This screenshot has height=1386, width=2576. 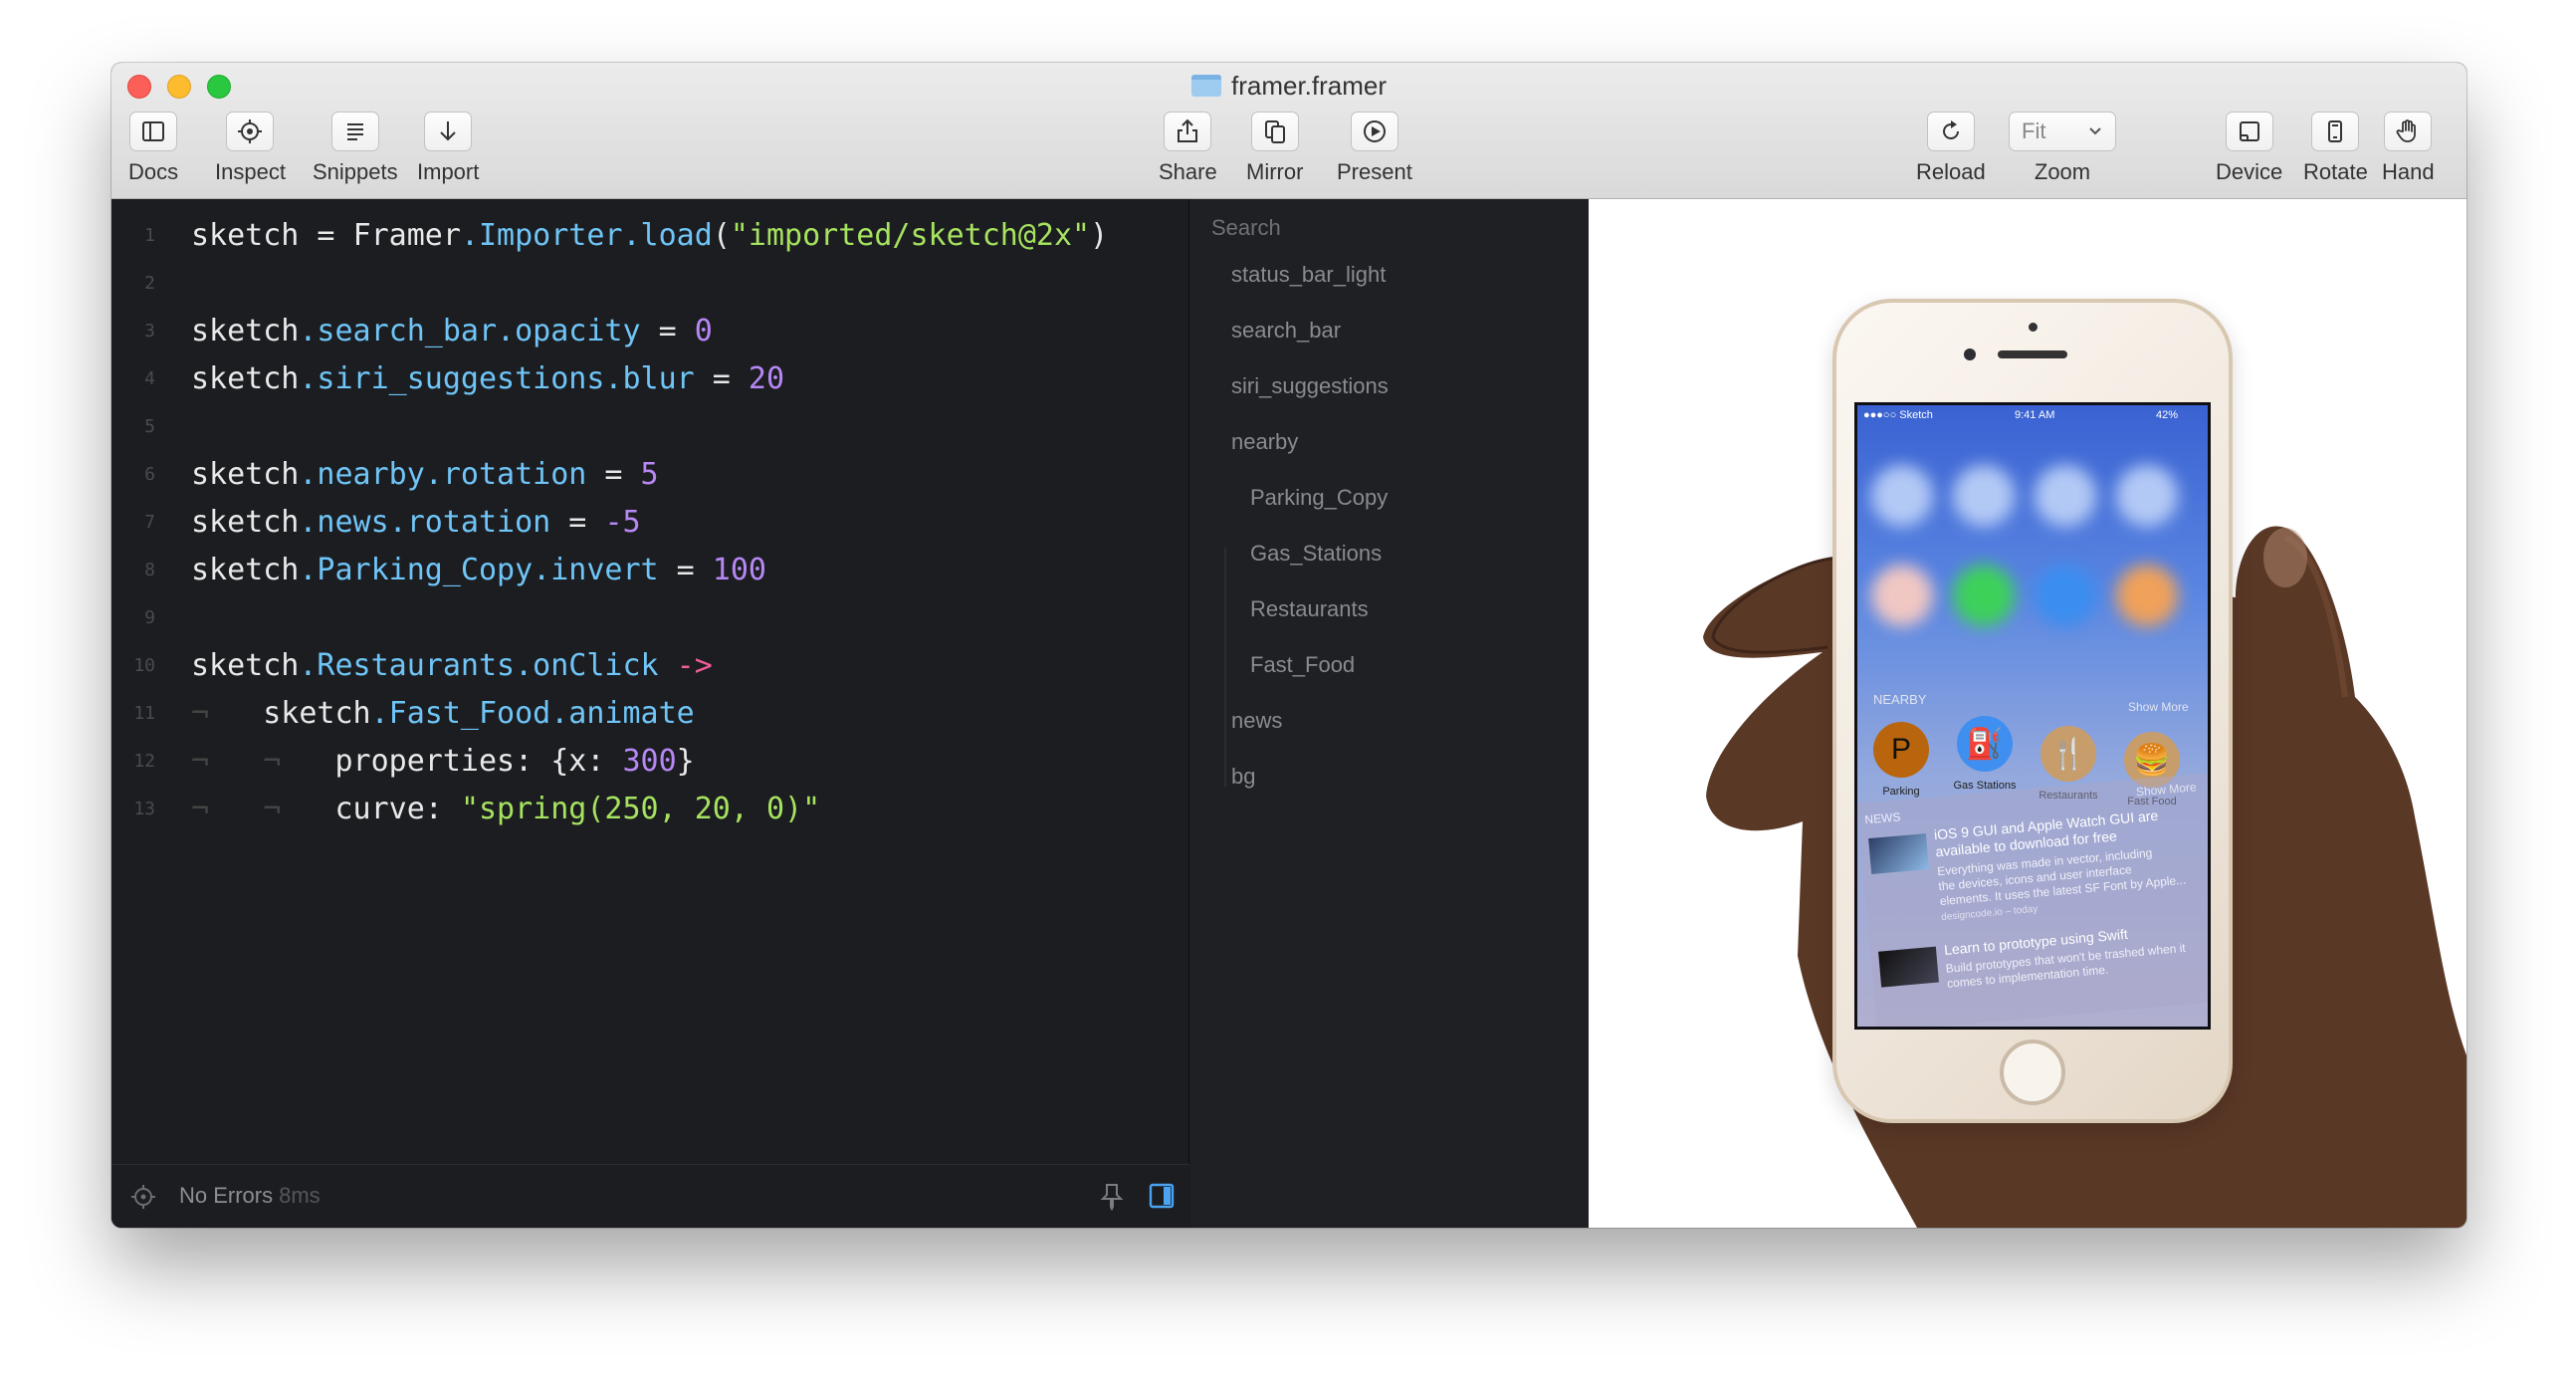 I want to click on code-token: 20, so click(x=766, y=378).